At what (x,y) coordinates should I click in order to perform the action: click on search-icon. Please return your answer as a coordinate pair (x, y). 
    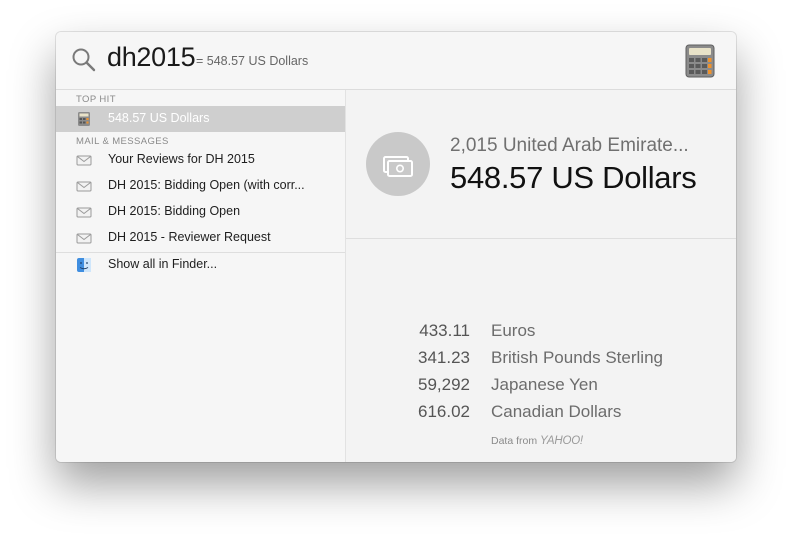
    Looking at the image, I should click on (84, 60).